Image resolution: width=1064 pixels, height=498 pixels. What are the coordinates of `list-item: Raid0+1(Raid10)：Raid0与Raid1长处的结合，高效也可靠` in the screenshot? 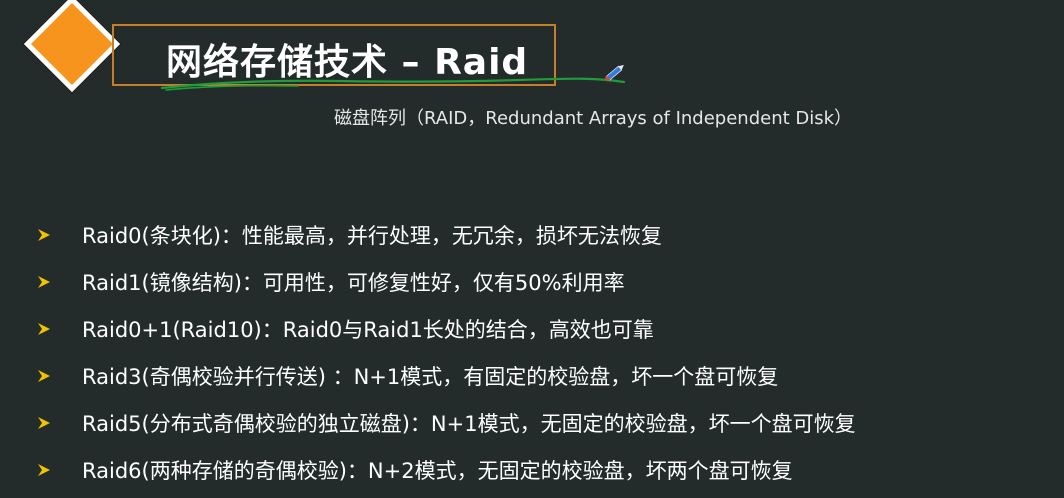 It's located at (446, 329).